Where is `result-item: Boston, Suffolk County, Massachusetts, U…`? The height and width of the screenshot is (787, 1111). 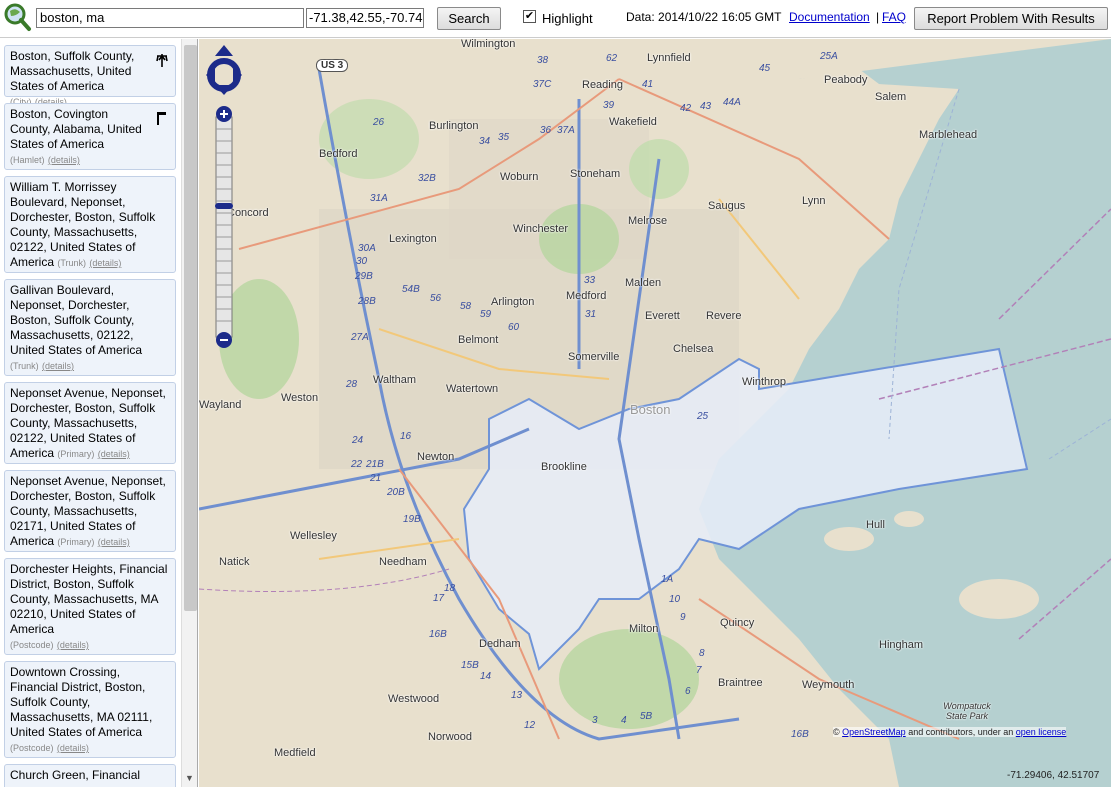
result-item: Boston, Suffolk County, Massachusetts, U… is located at coordinates (90, 76).